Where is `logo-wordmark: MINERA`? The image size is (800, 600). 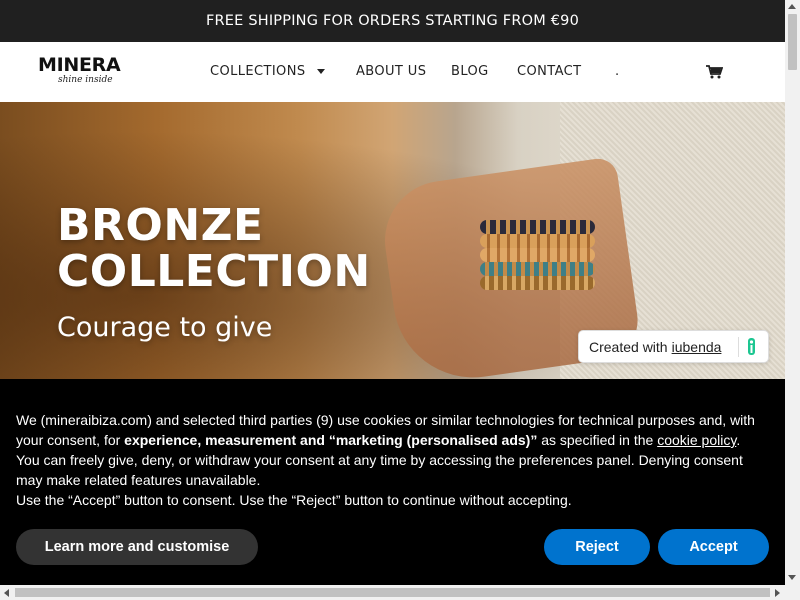 logo-wordmark: MINERA is located at coordinates (79, 65).